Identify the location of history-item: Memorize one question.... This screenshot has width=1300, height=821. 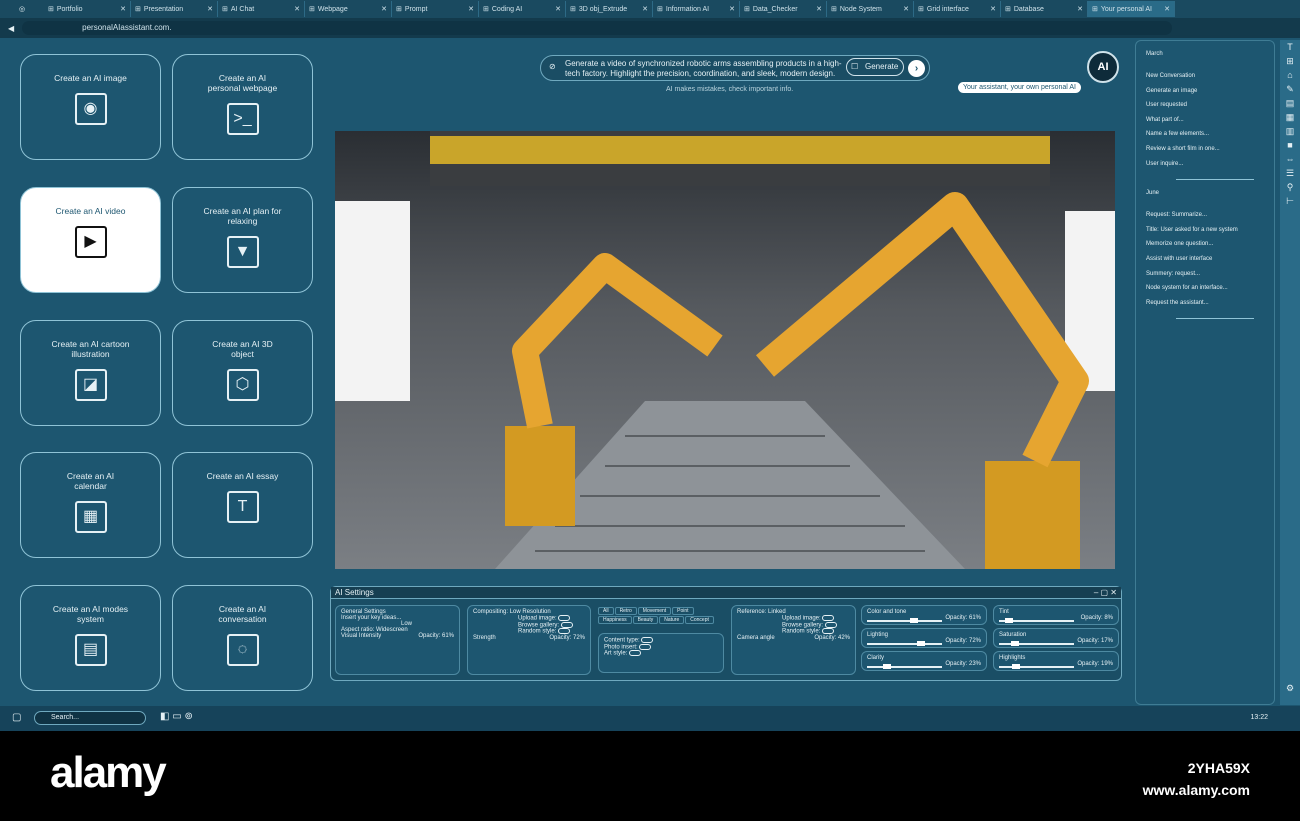
(1205, 248).